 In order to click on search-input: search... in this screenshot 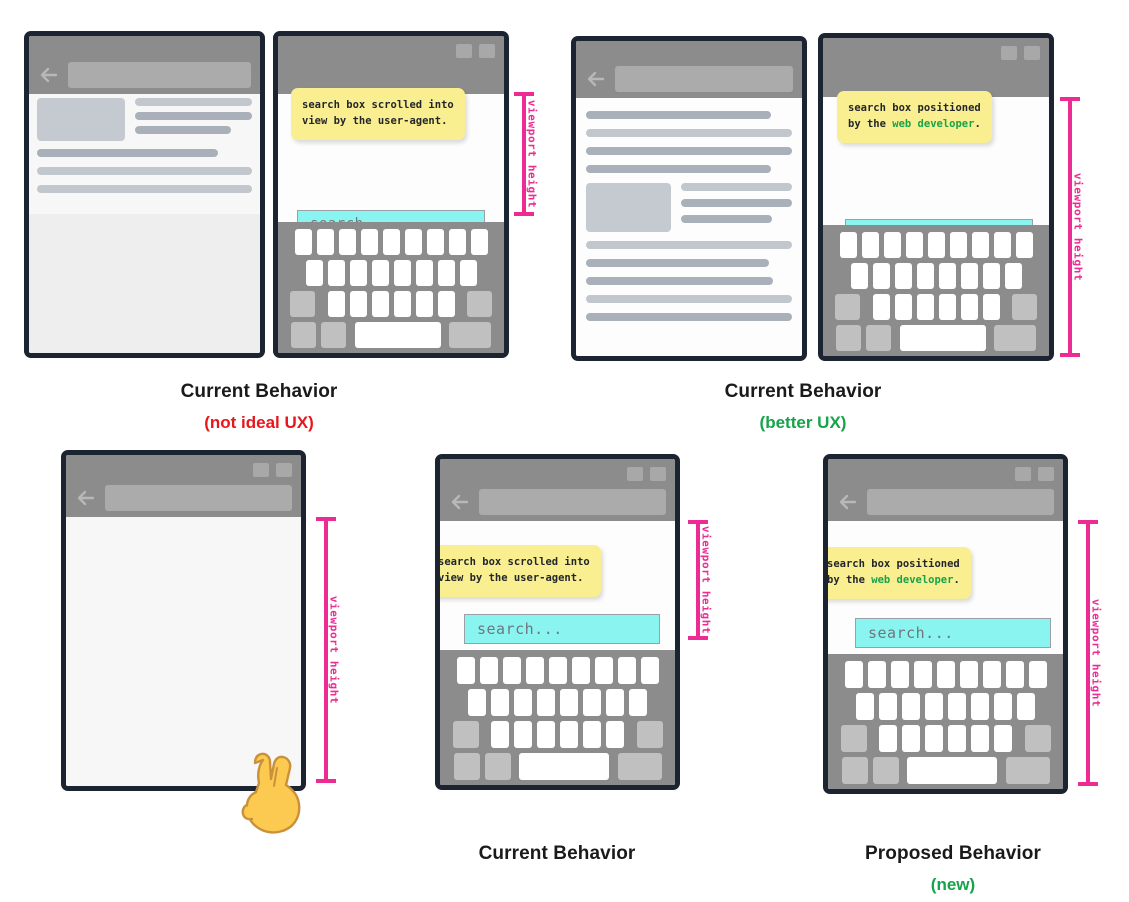, I will do `click(562, 629)`.